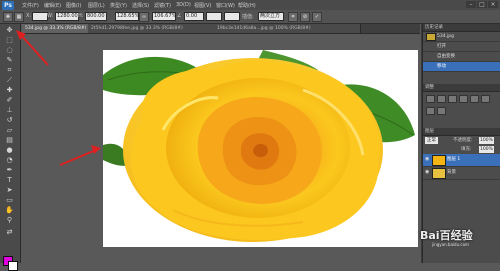 The height and width of the screenshot is (271, 500). What do you see at coordinates (485, 99) in the screenshot?
I see `hue-saturation-icon` at bounding box center [485, 99].